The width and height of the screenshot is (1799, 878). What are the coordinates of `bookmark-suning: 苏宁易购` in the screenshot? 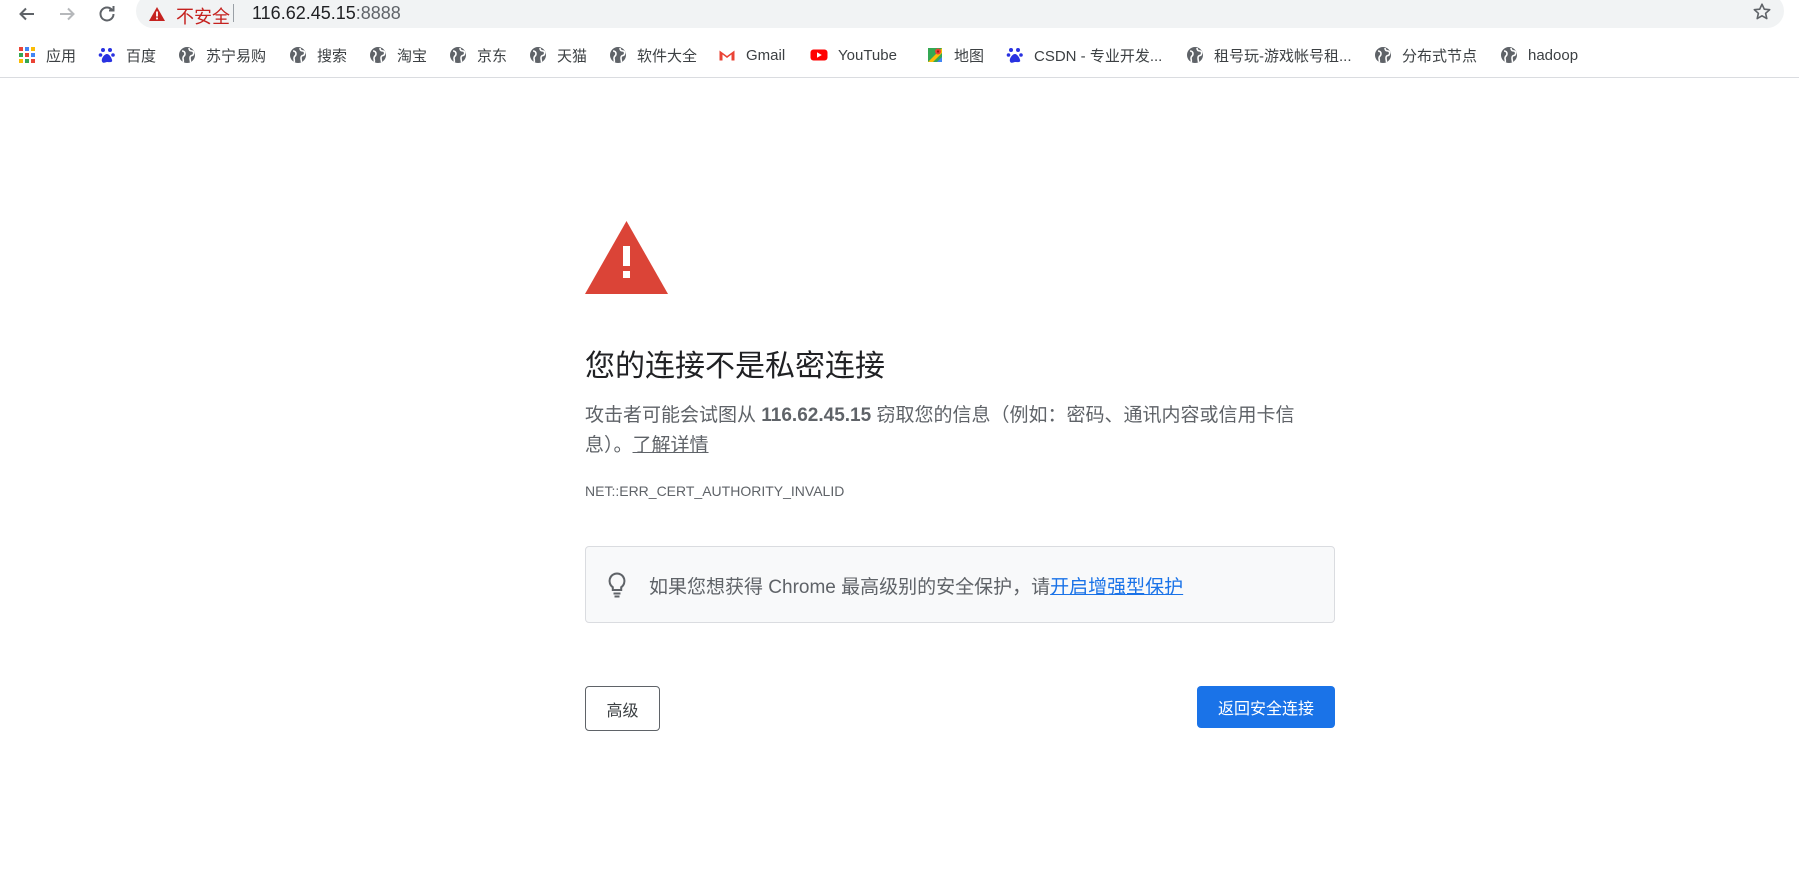 It's located at (222, 55).